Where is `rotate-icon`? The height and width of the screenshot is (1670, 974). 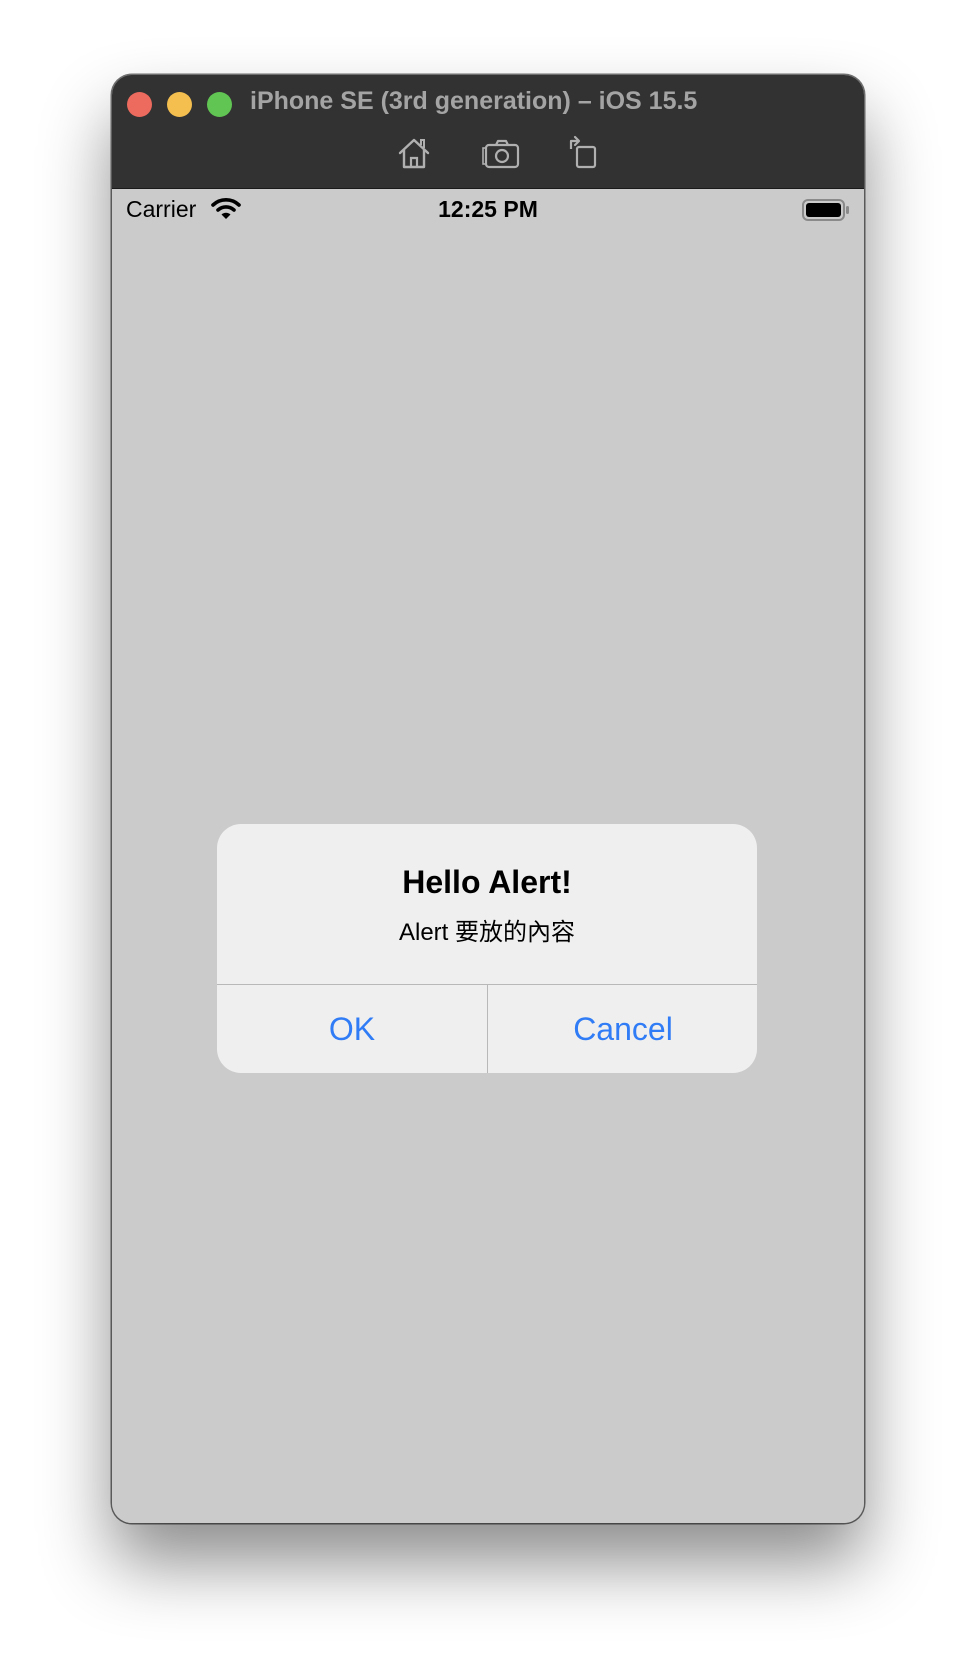 rotate-icon is located at coordinates (583, 152).